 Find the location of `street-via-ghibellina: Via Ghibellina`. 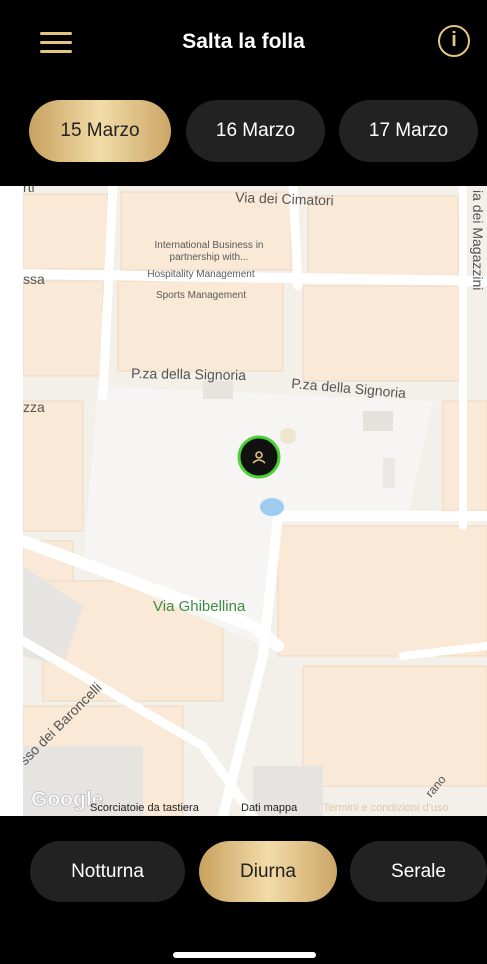

street-via-ghibellina: Via Ghibellina is located at coordinates (199, 606).